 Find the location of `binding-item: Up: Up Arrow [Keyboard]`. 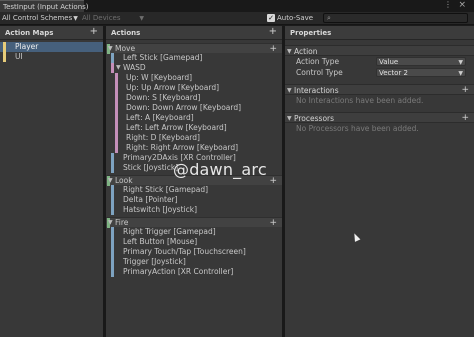

binding-item: Up: Up Arrow [Keyboard] is located at coordinates (194, 88).